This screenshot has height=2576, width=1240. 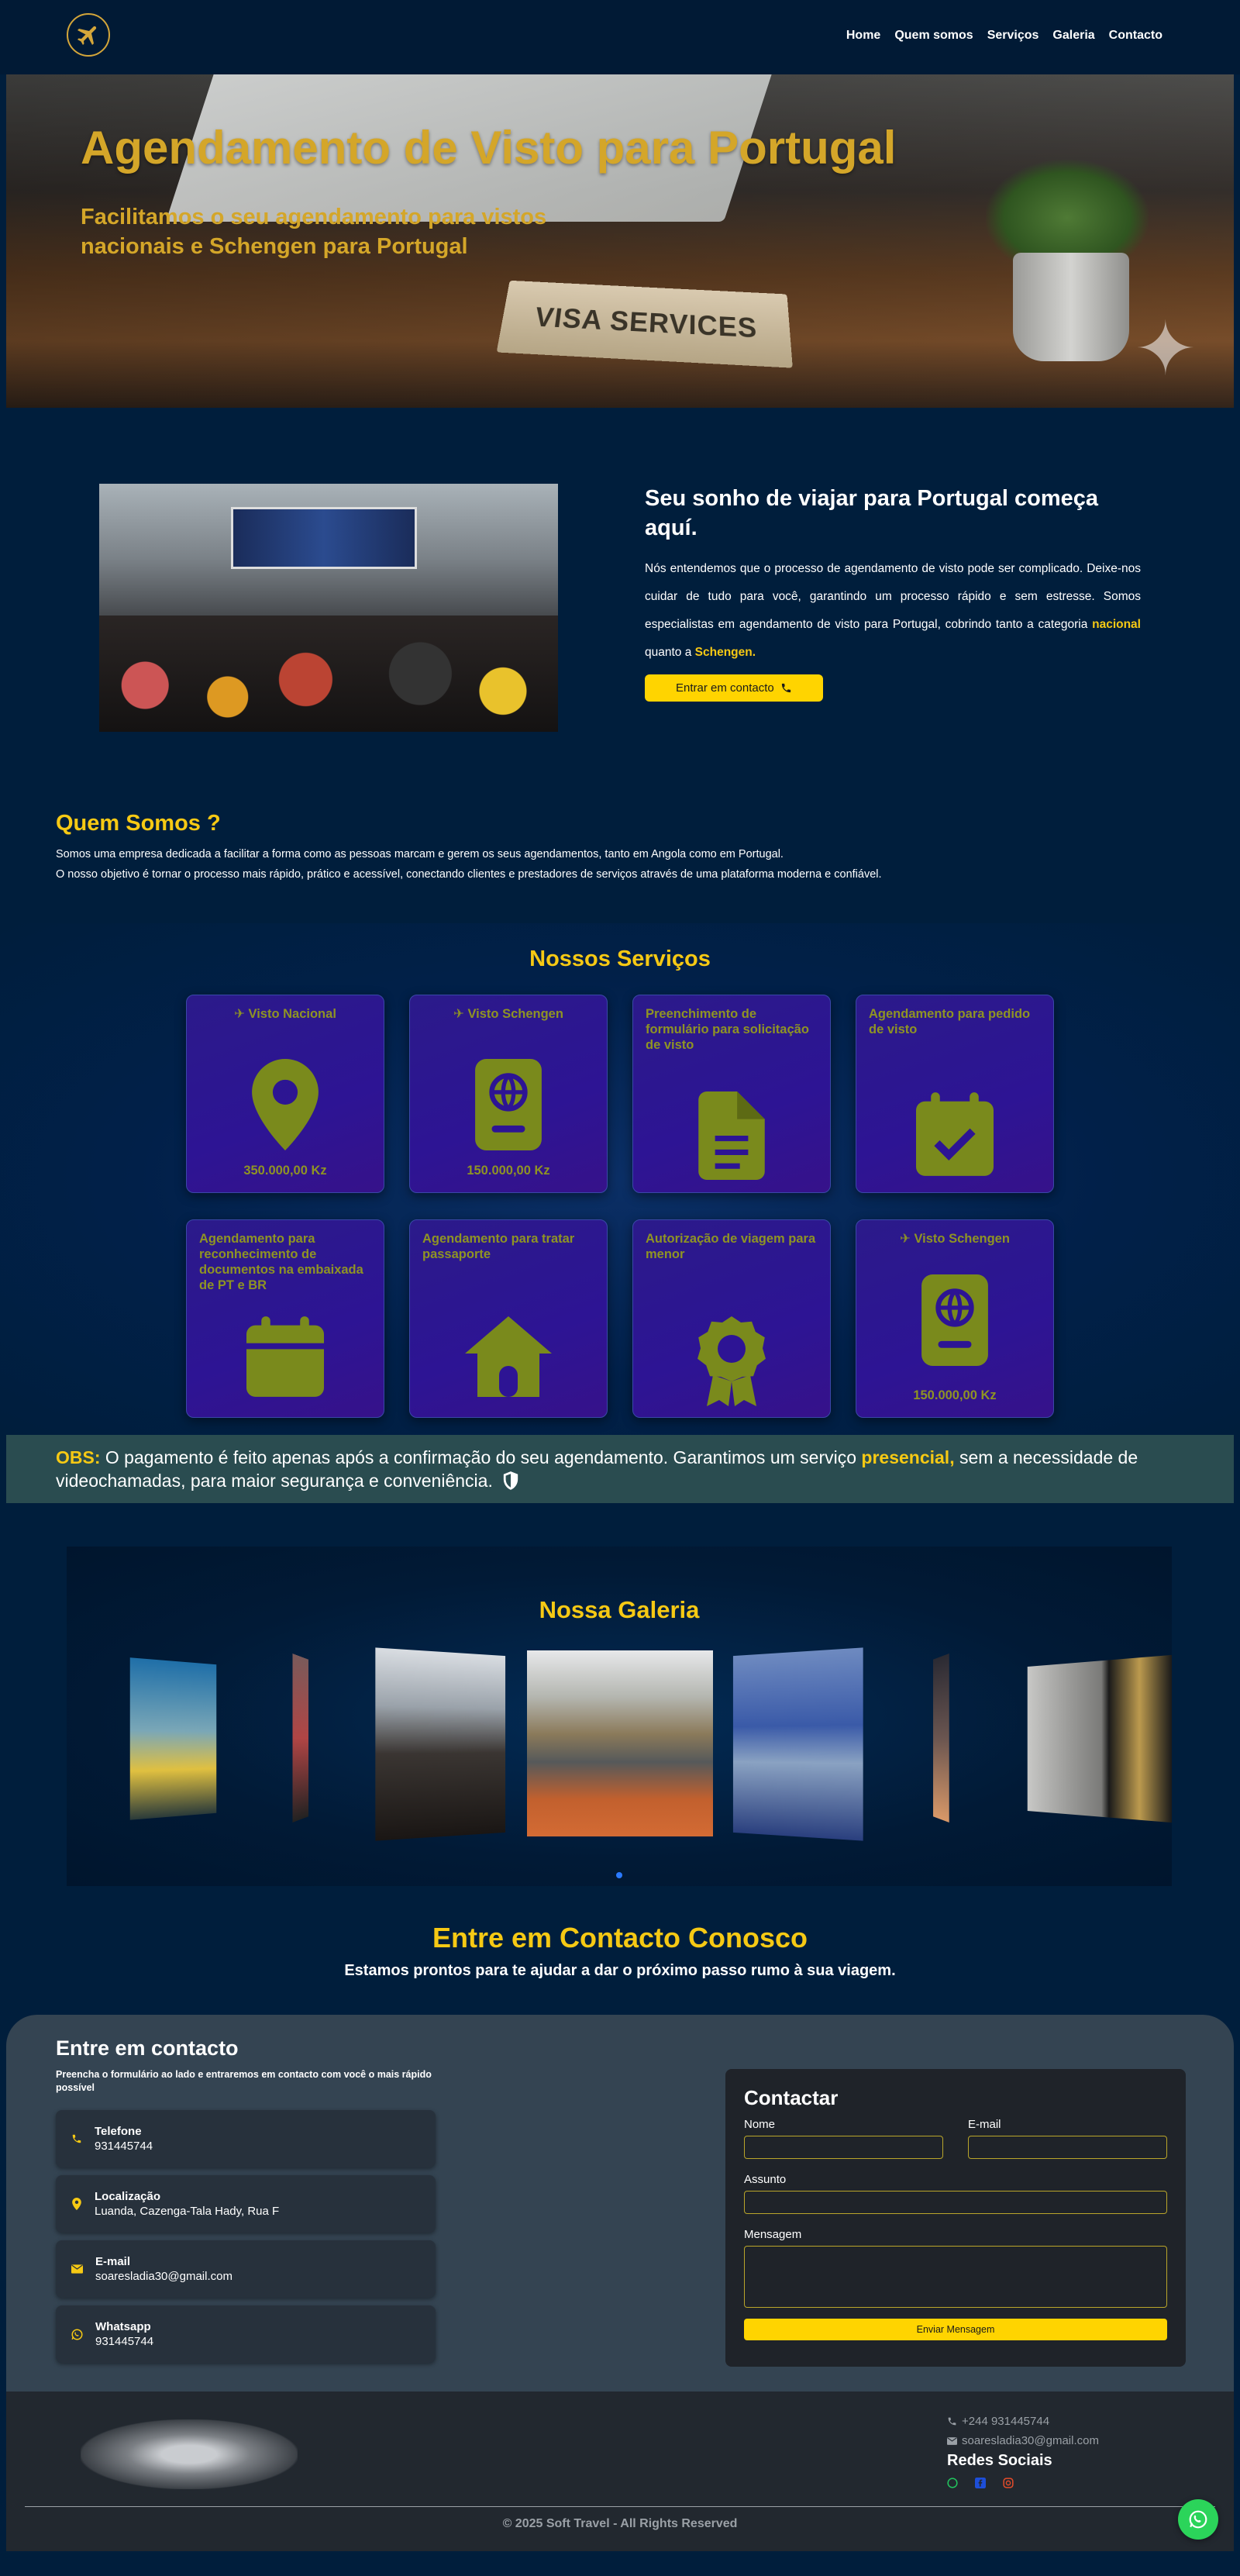 I want to click on message-label: Mensagem, so click(x=773, y=2234).